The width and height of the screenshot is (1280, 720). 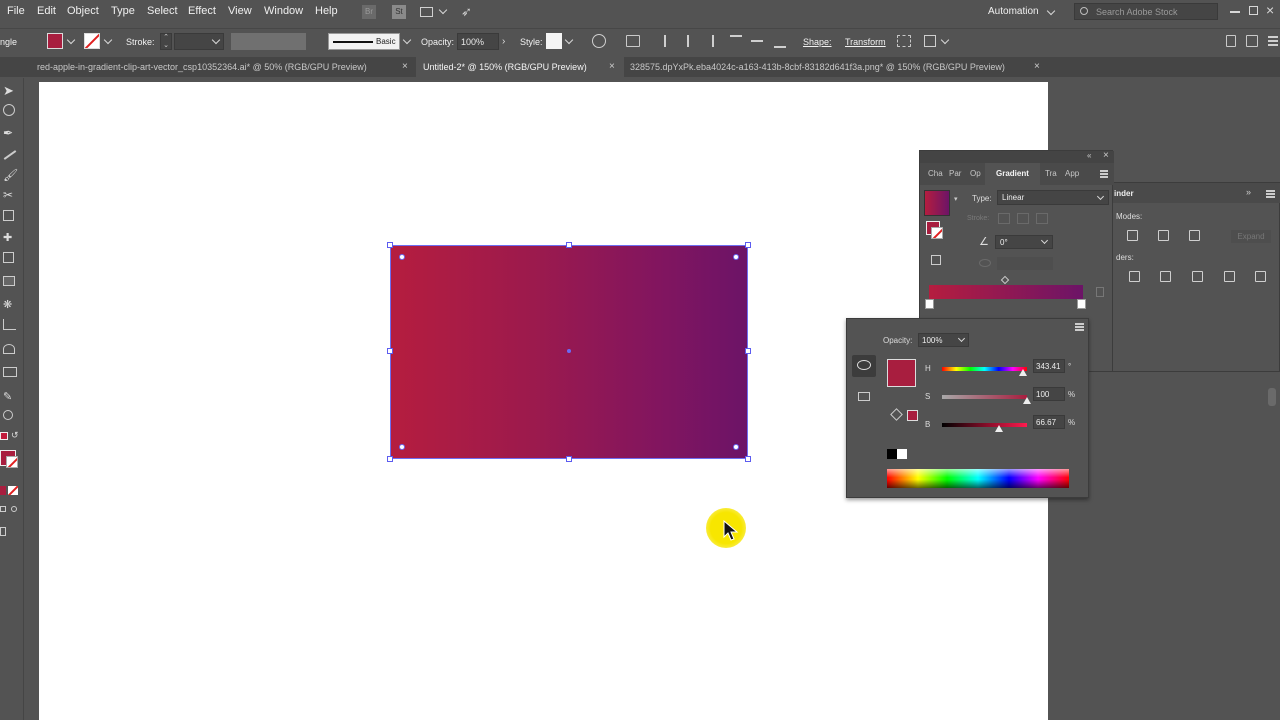 I want to click on gradient-stroke-swatch, so click(x=937, y=233).